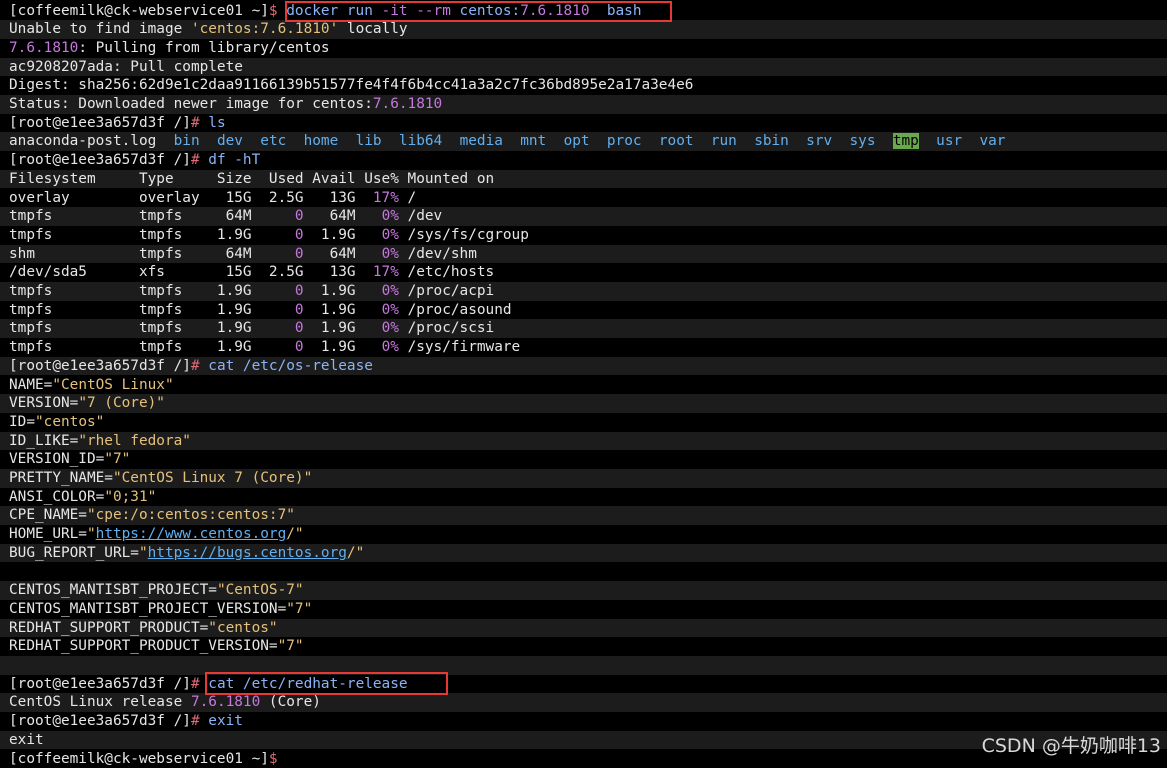  Describe the element at coordinates (416, 11) in the screenshot. I see `terminal-text: -it --rm` at that location.